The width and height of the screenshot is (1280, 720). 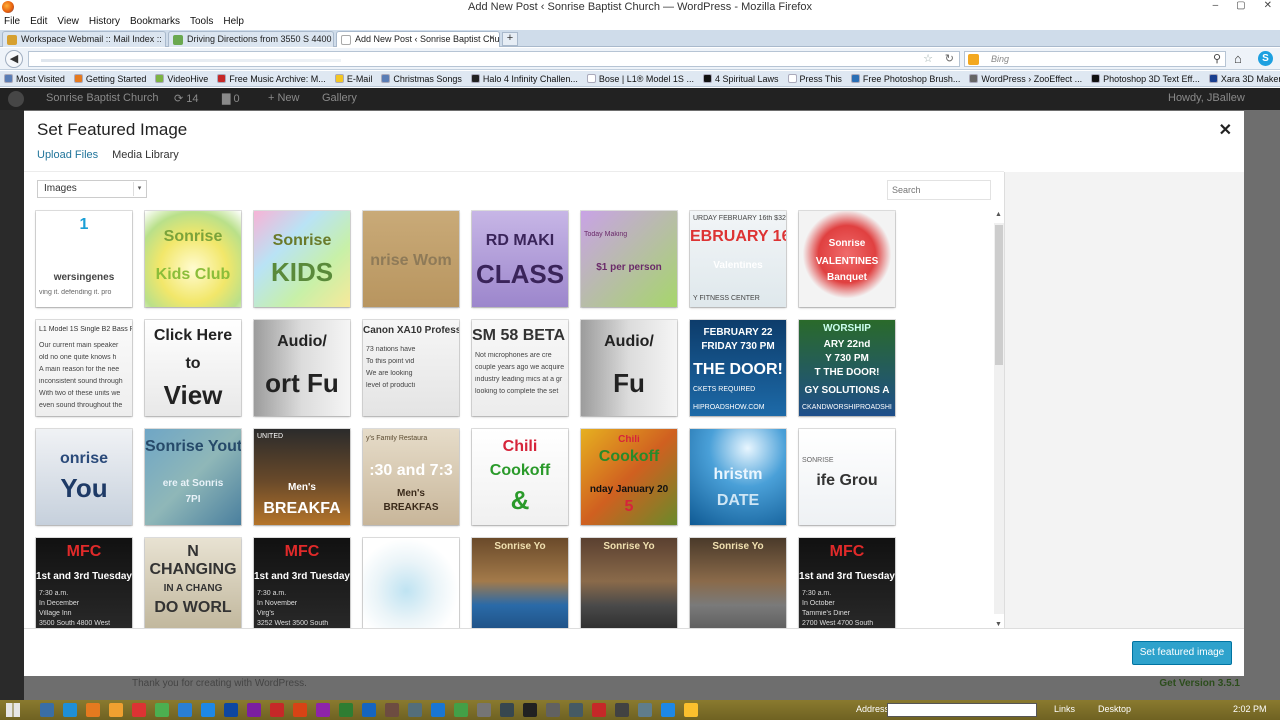 What do you see at coordinates (16, 99) in the screenshot?
I see `wordpress-logo-icon` at bounding box center [16, 99].